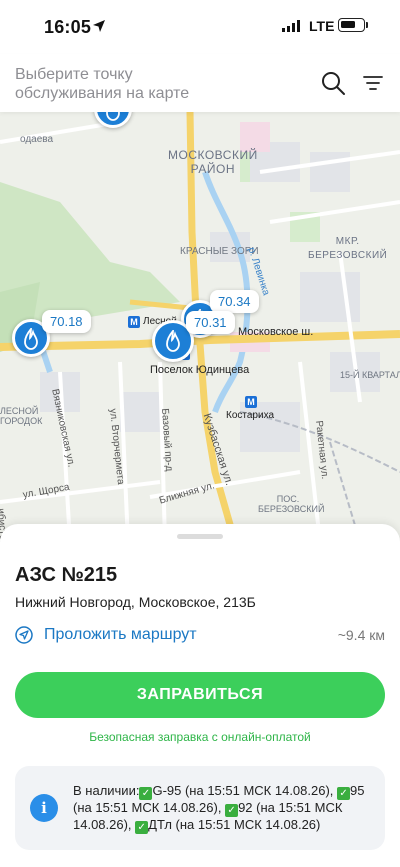 This screenshot has height=867, width=400. Describe the element at coordinates (106, 790) in the screenshot. I see `availability-prefix: В наличии:` at that location.